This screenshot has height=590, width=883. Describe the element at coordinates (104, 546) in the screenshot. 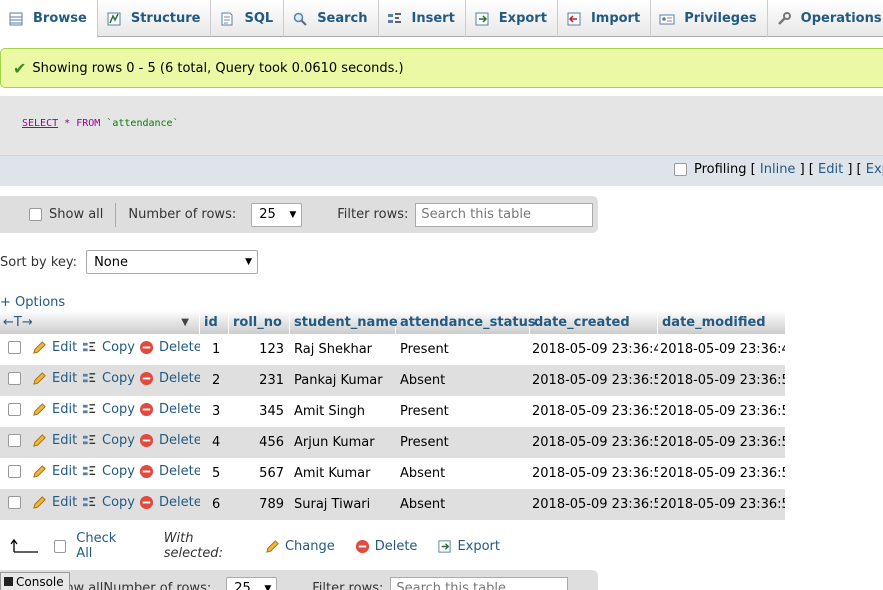

I see `check-all-link: Check All` at that location.